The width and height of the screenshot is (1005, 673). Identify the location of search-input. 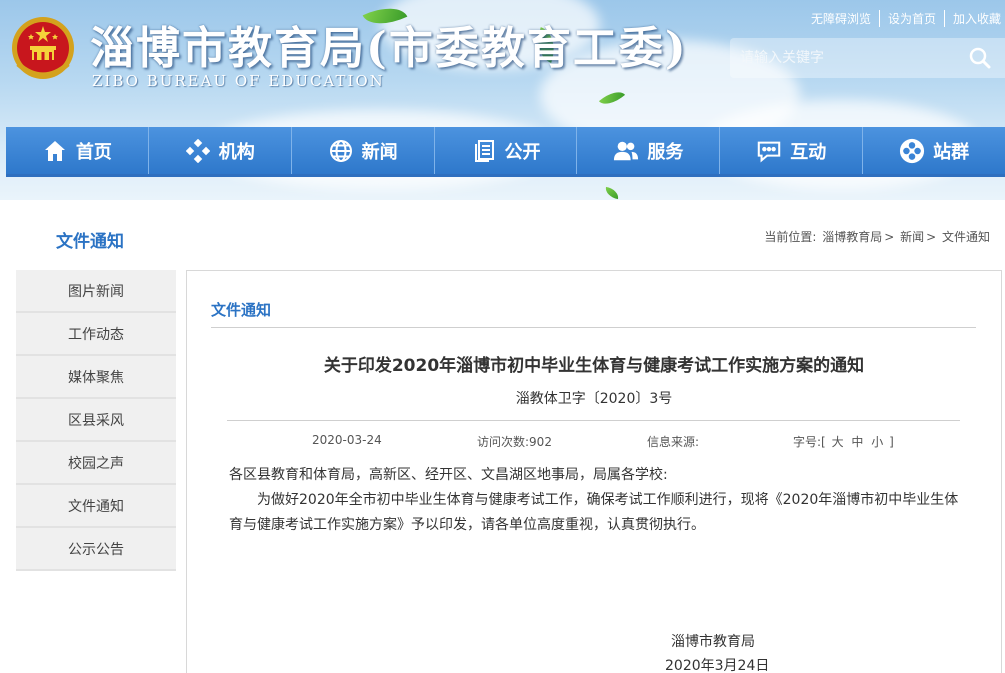
(845, 58).